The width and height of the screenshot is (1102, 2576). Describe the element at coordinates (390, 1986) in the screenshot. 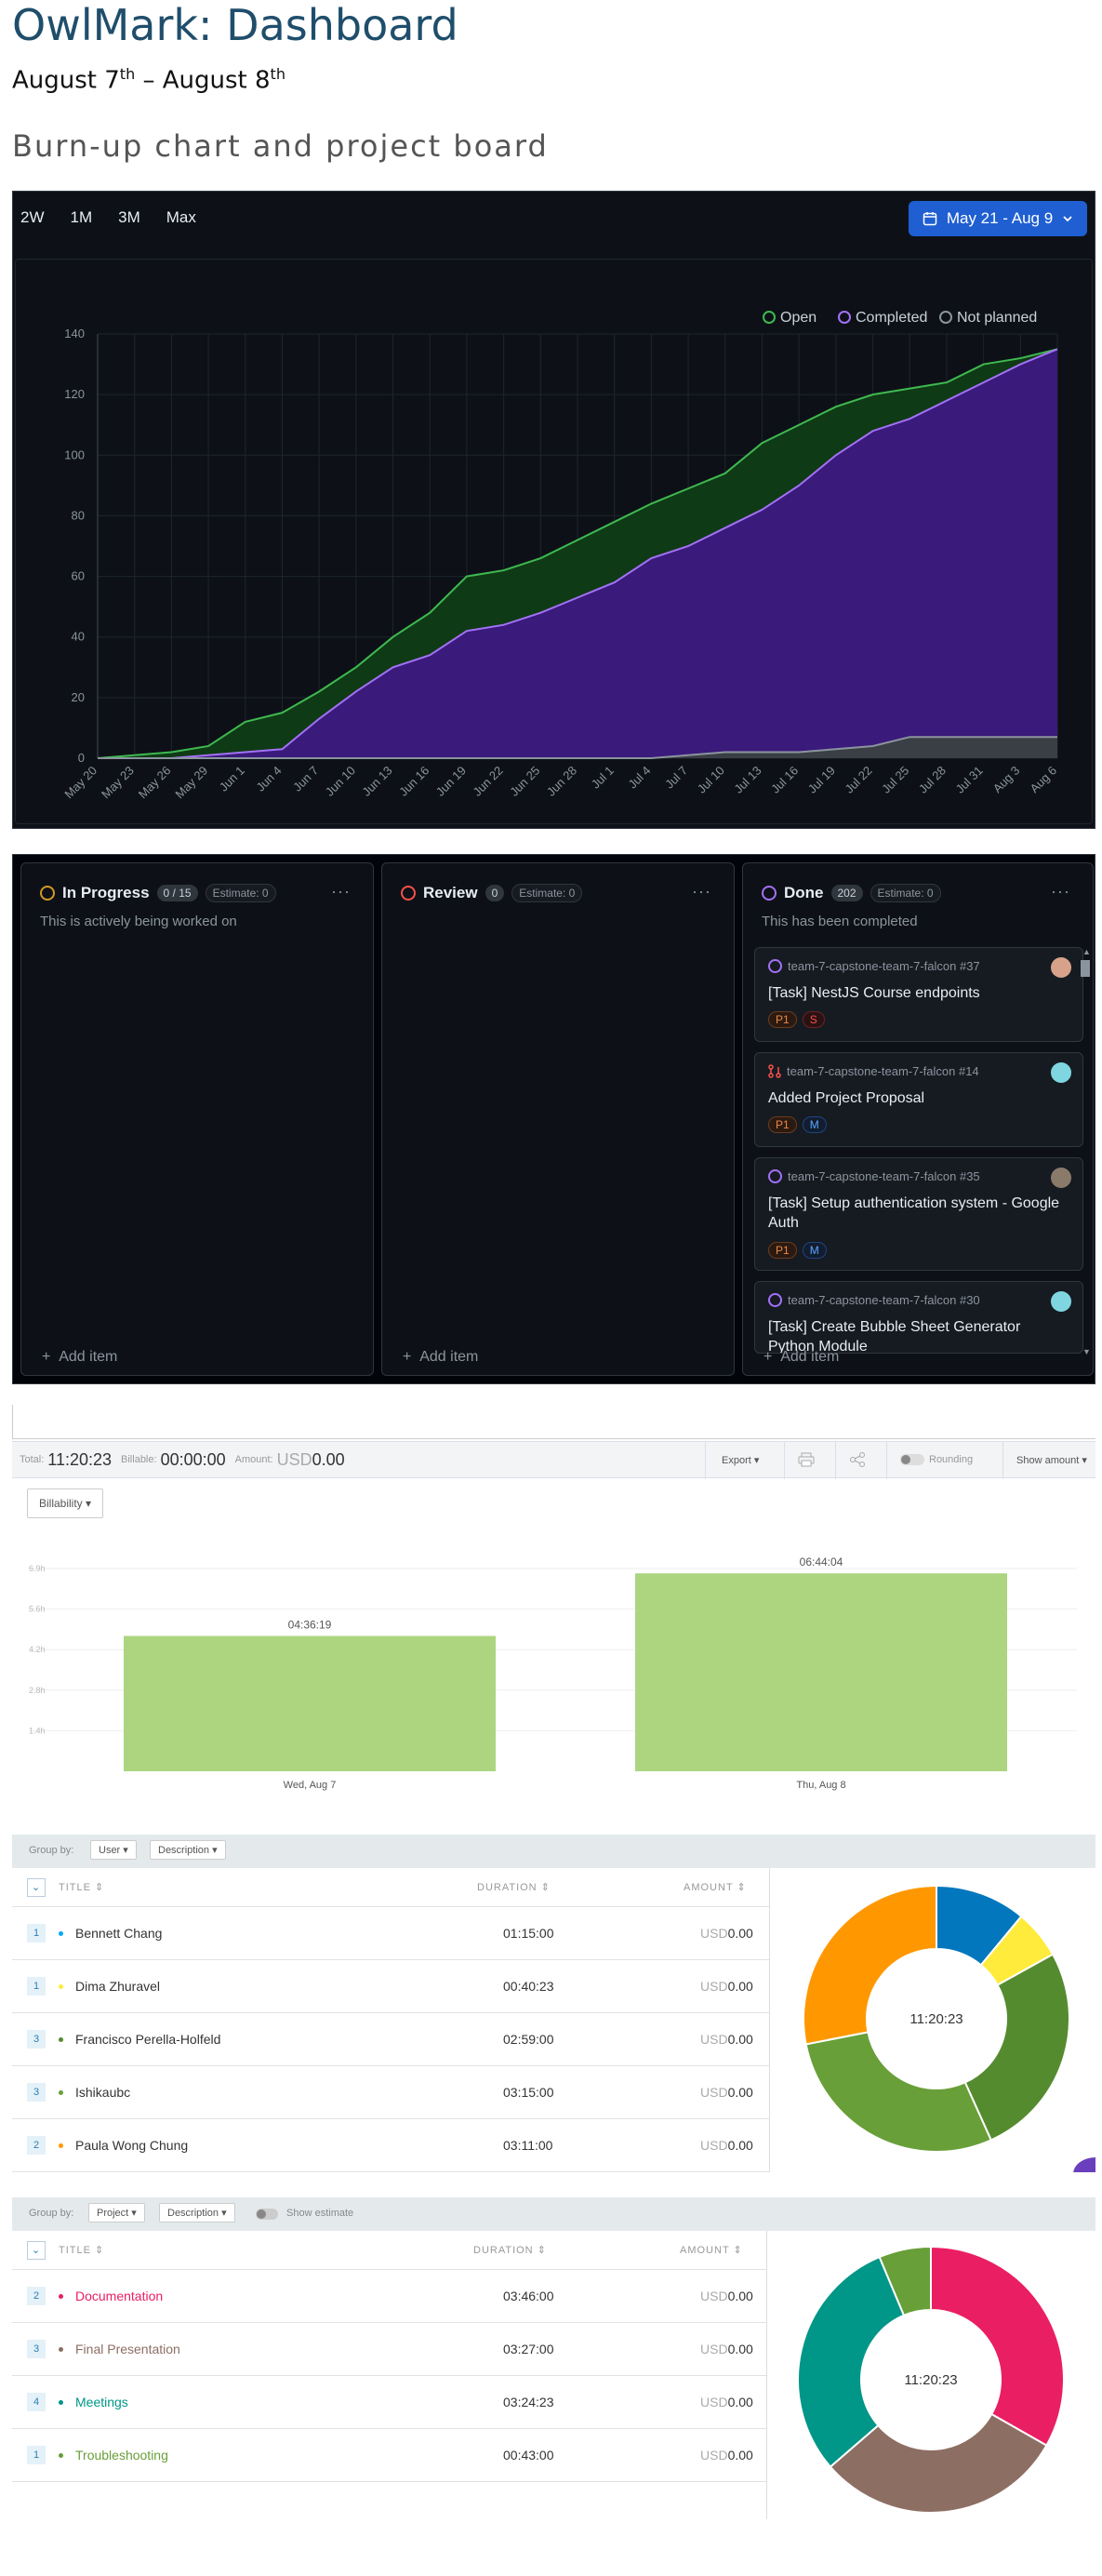

I see `table-row: 1 Dima Zhuravel 00:40:23 USD0.00` at that location.